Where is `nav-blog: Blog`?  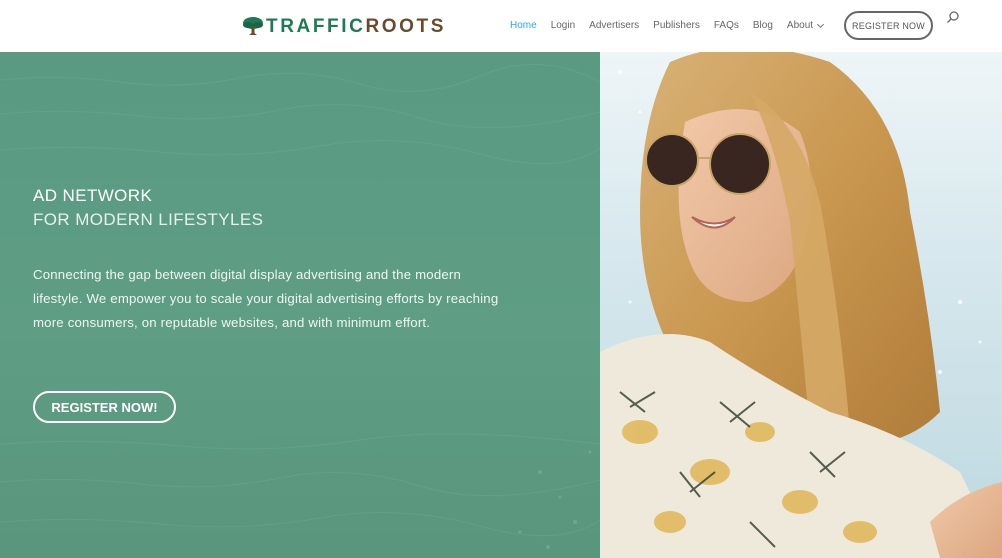
nav-blog: Blog is located at coordinates (763, 26).